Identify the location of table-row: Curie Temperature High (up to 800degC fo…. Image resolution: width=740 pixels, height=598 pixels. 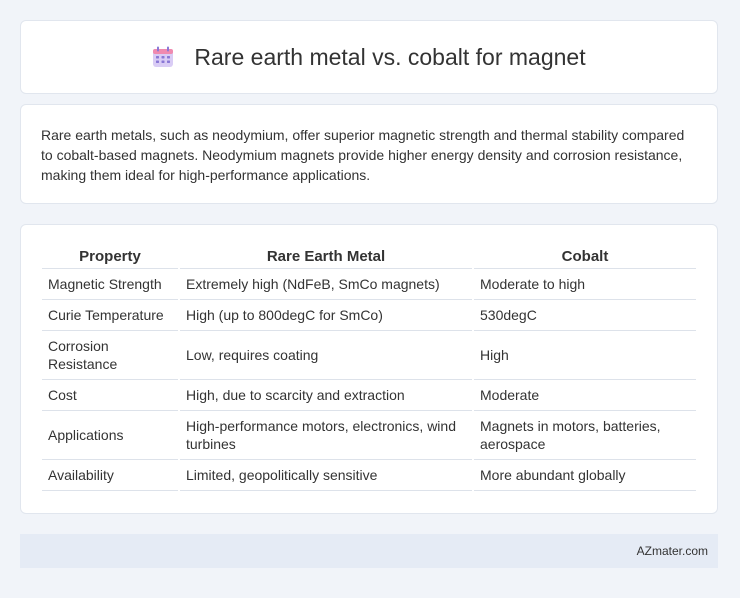
(369, 315).